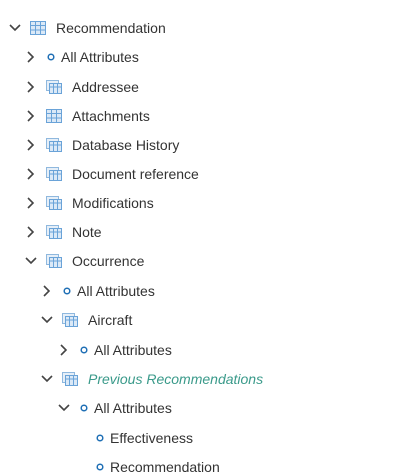 The height and width of the screenshot is (476, 410). I want to click on tree-row-addressee: Addressee, so click(81, 87).